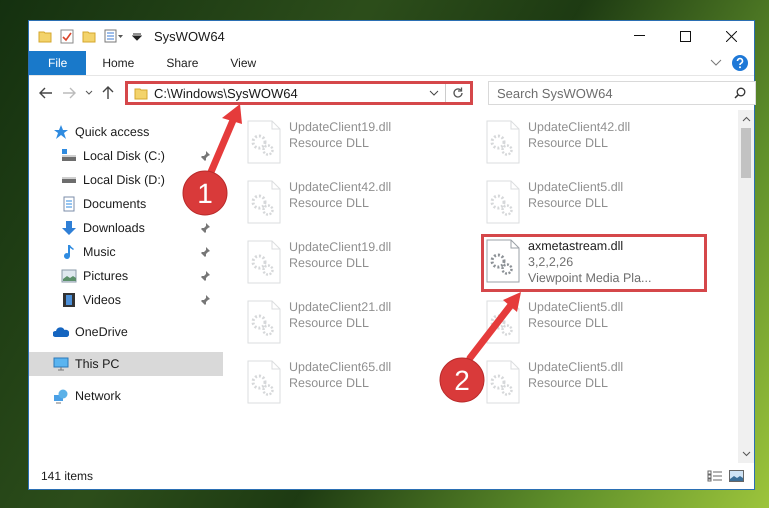 This screenshot has height=508, width=769. I want to click on ribbon-tab: Share, so click(182, 63).